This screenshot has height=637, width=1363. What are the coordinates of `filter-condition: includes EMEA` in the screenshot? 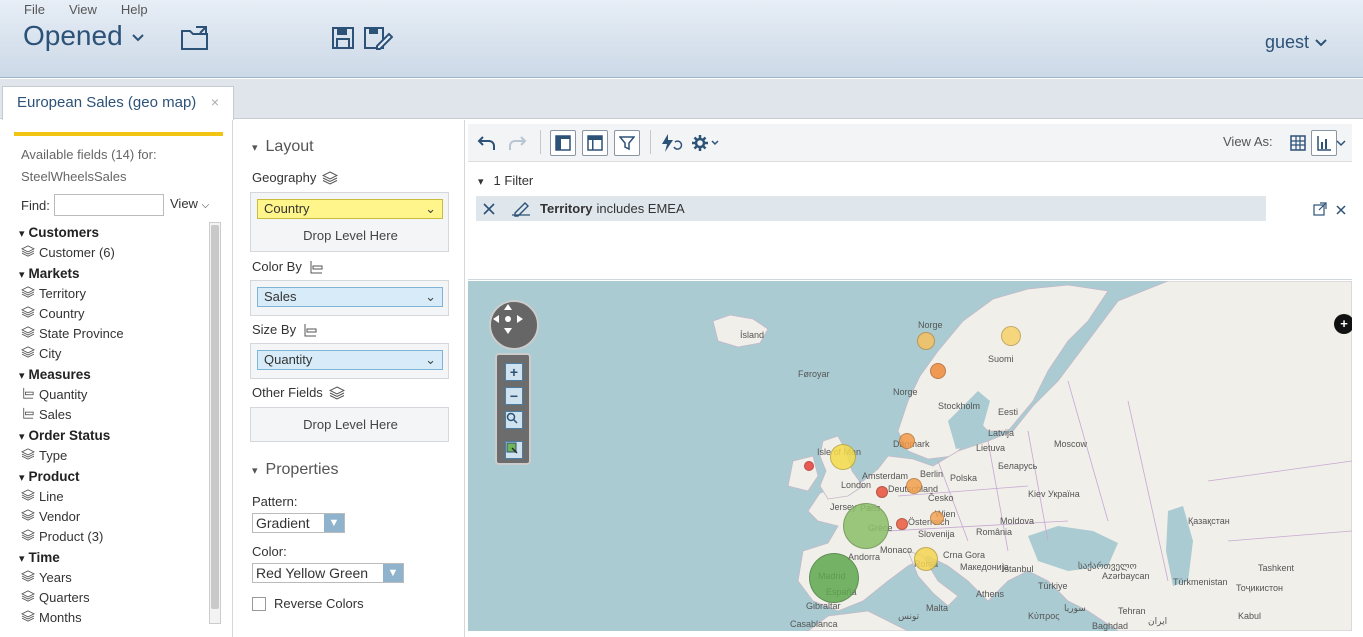 It's located at (640, 208).